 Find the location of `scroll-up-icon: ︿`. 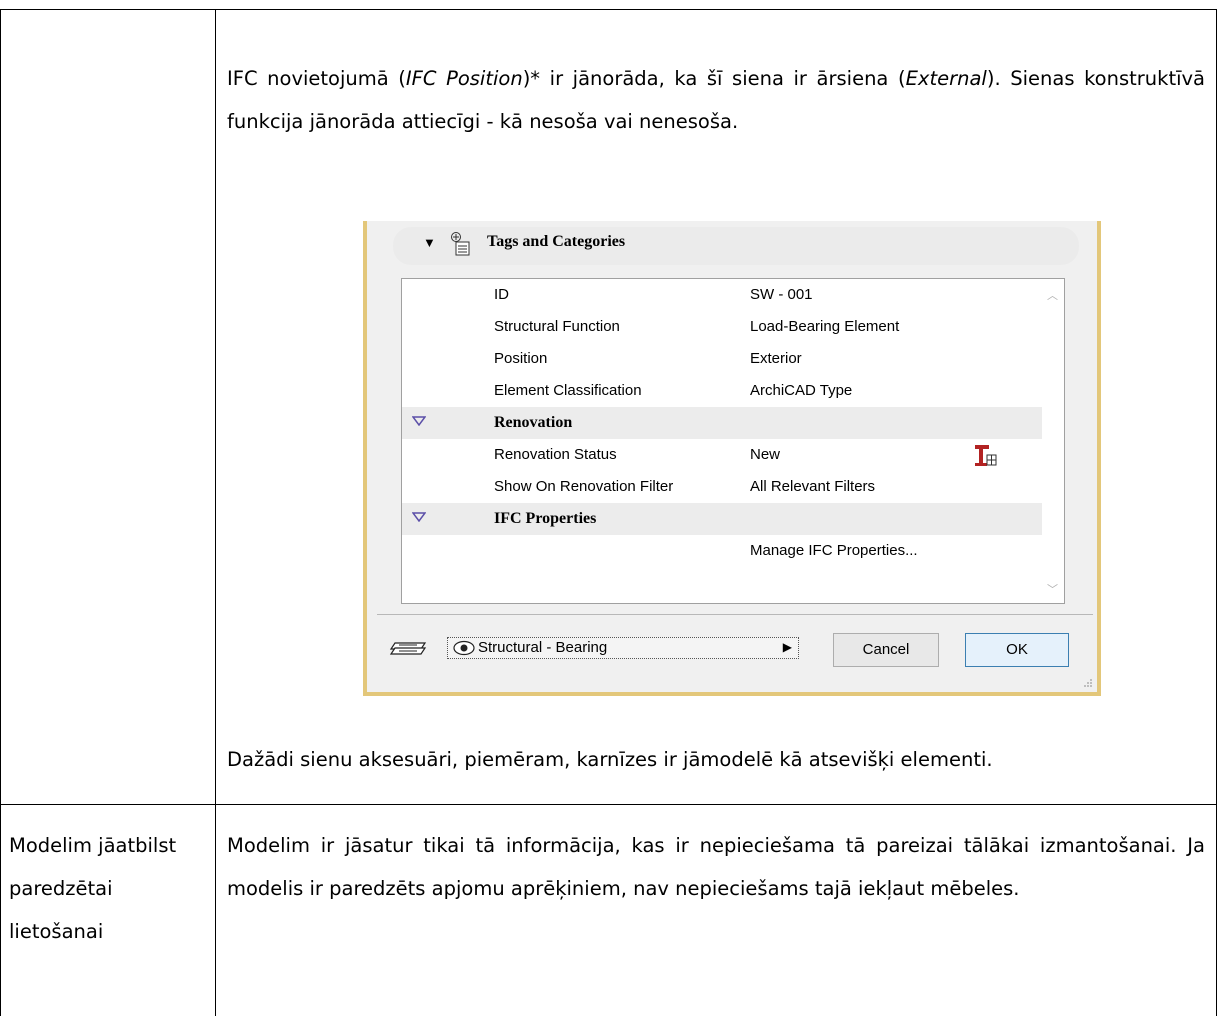

scroll-up-icon: ︿ is located at coordinates (1052, 295).